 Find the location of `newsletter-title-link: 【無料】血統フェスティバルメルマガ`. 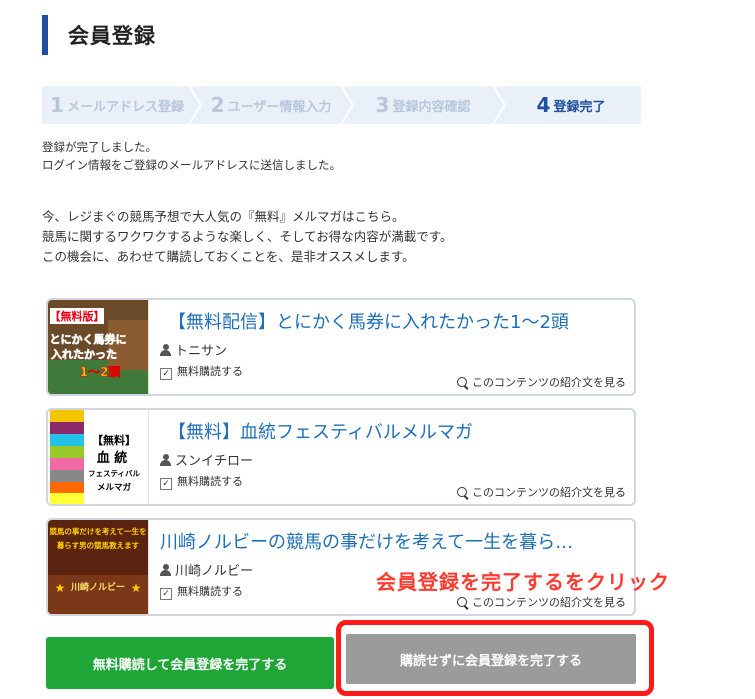

newsletter-title-link: 【無料】血統フェスティバルメルマガ is located at coordinates (320, 431).